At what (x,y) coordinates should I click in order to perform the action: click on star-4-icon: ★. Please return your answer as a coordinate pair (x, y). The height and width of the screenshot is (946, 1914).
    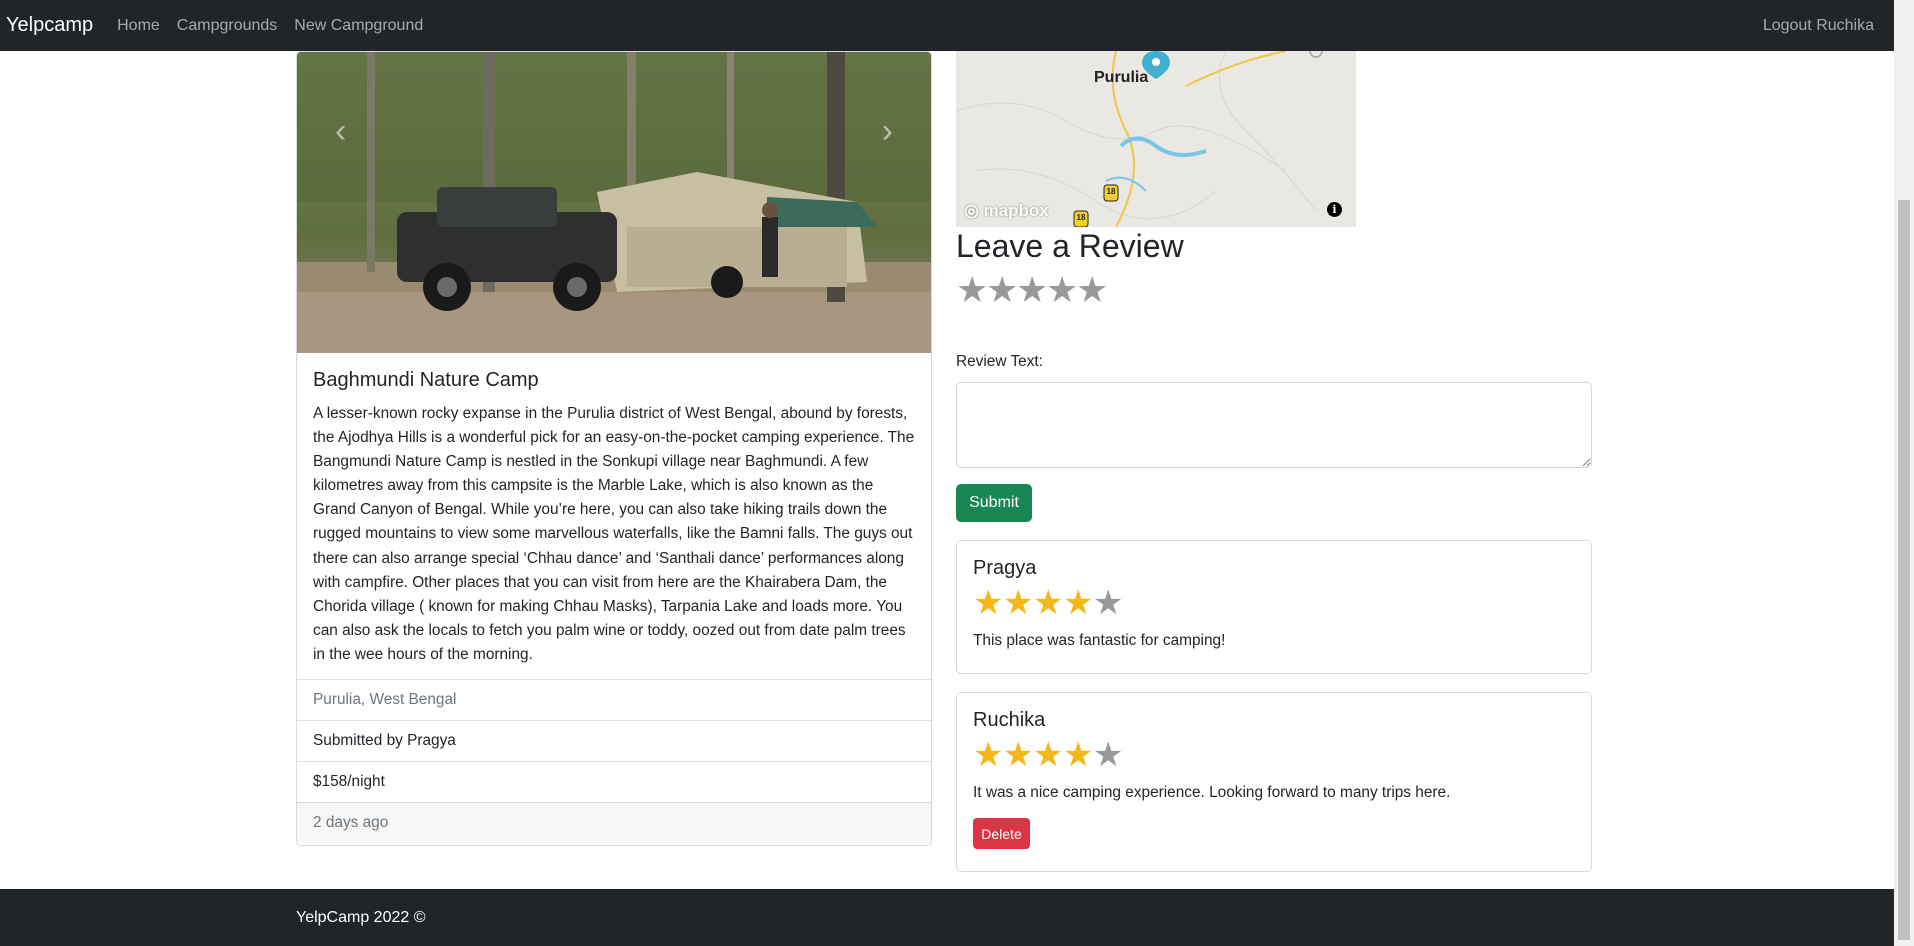
    Looking at the image, I should click on (1062, 290).